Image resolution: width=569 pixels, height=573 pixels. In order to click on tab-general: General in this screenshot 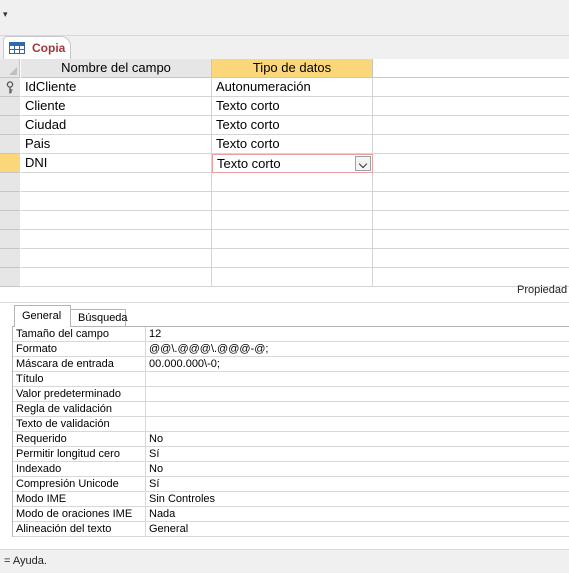, I will do `click(42, 316)`.